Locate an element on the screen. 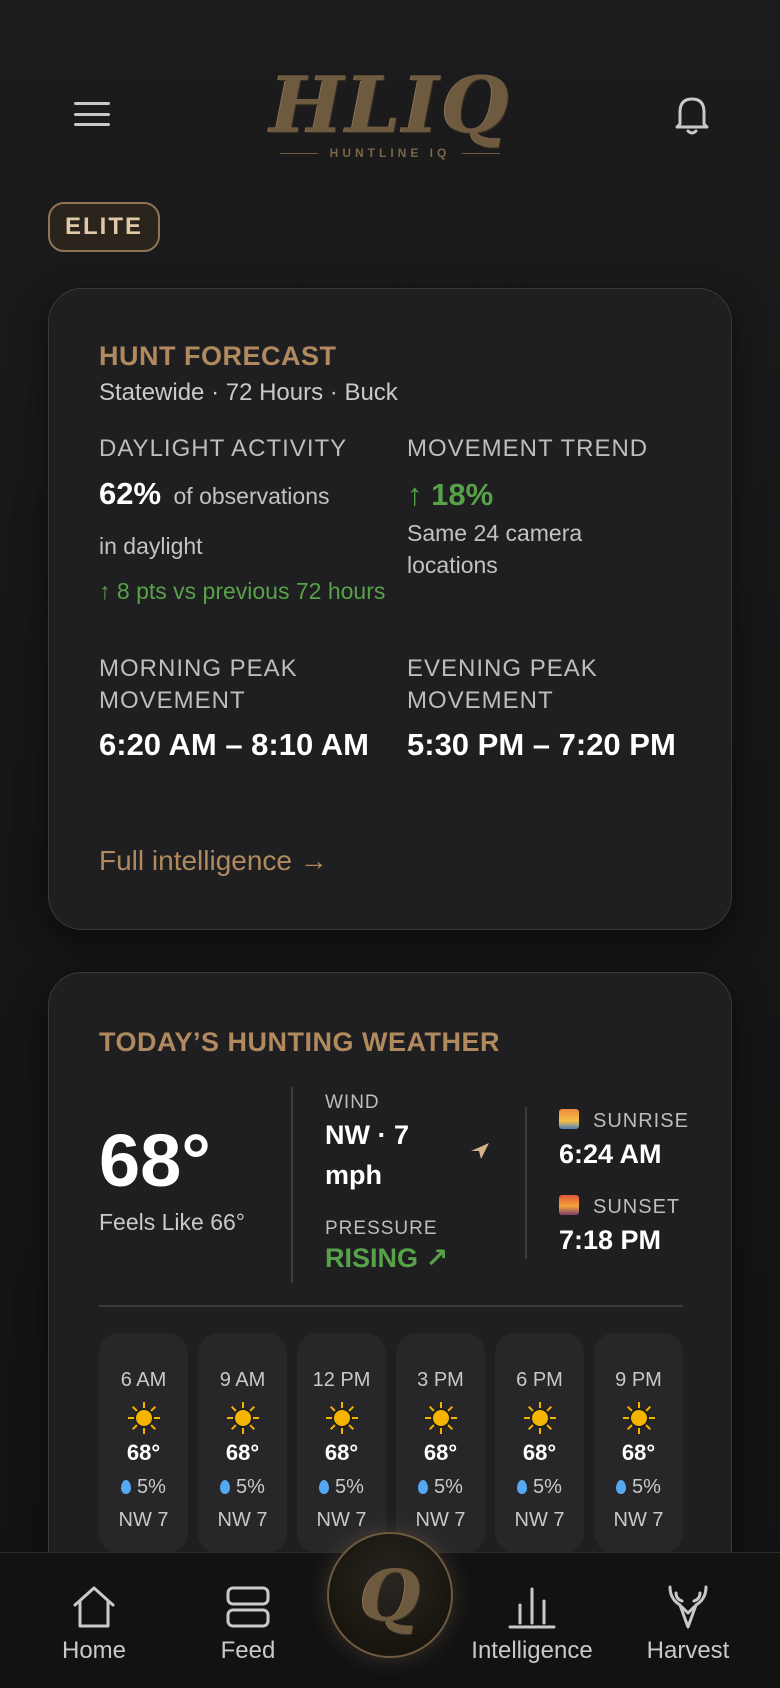 This screenshot has height=1688, width=780. bar-chart-icon is located at coordinates (532, 1607).